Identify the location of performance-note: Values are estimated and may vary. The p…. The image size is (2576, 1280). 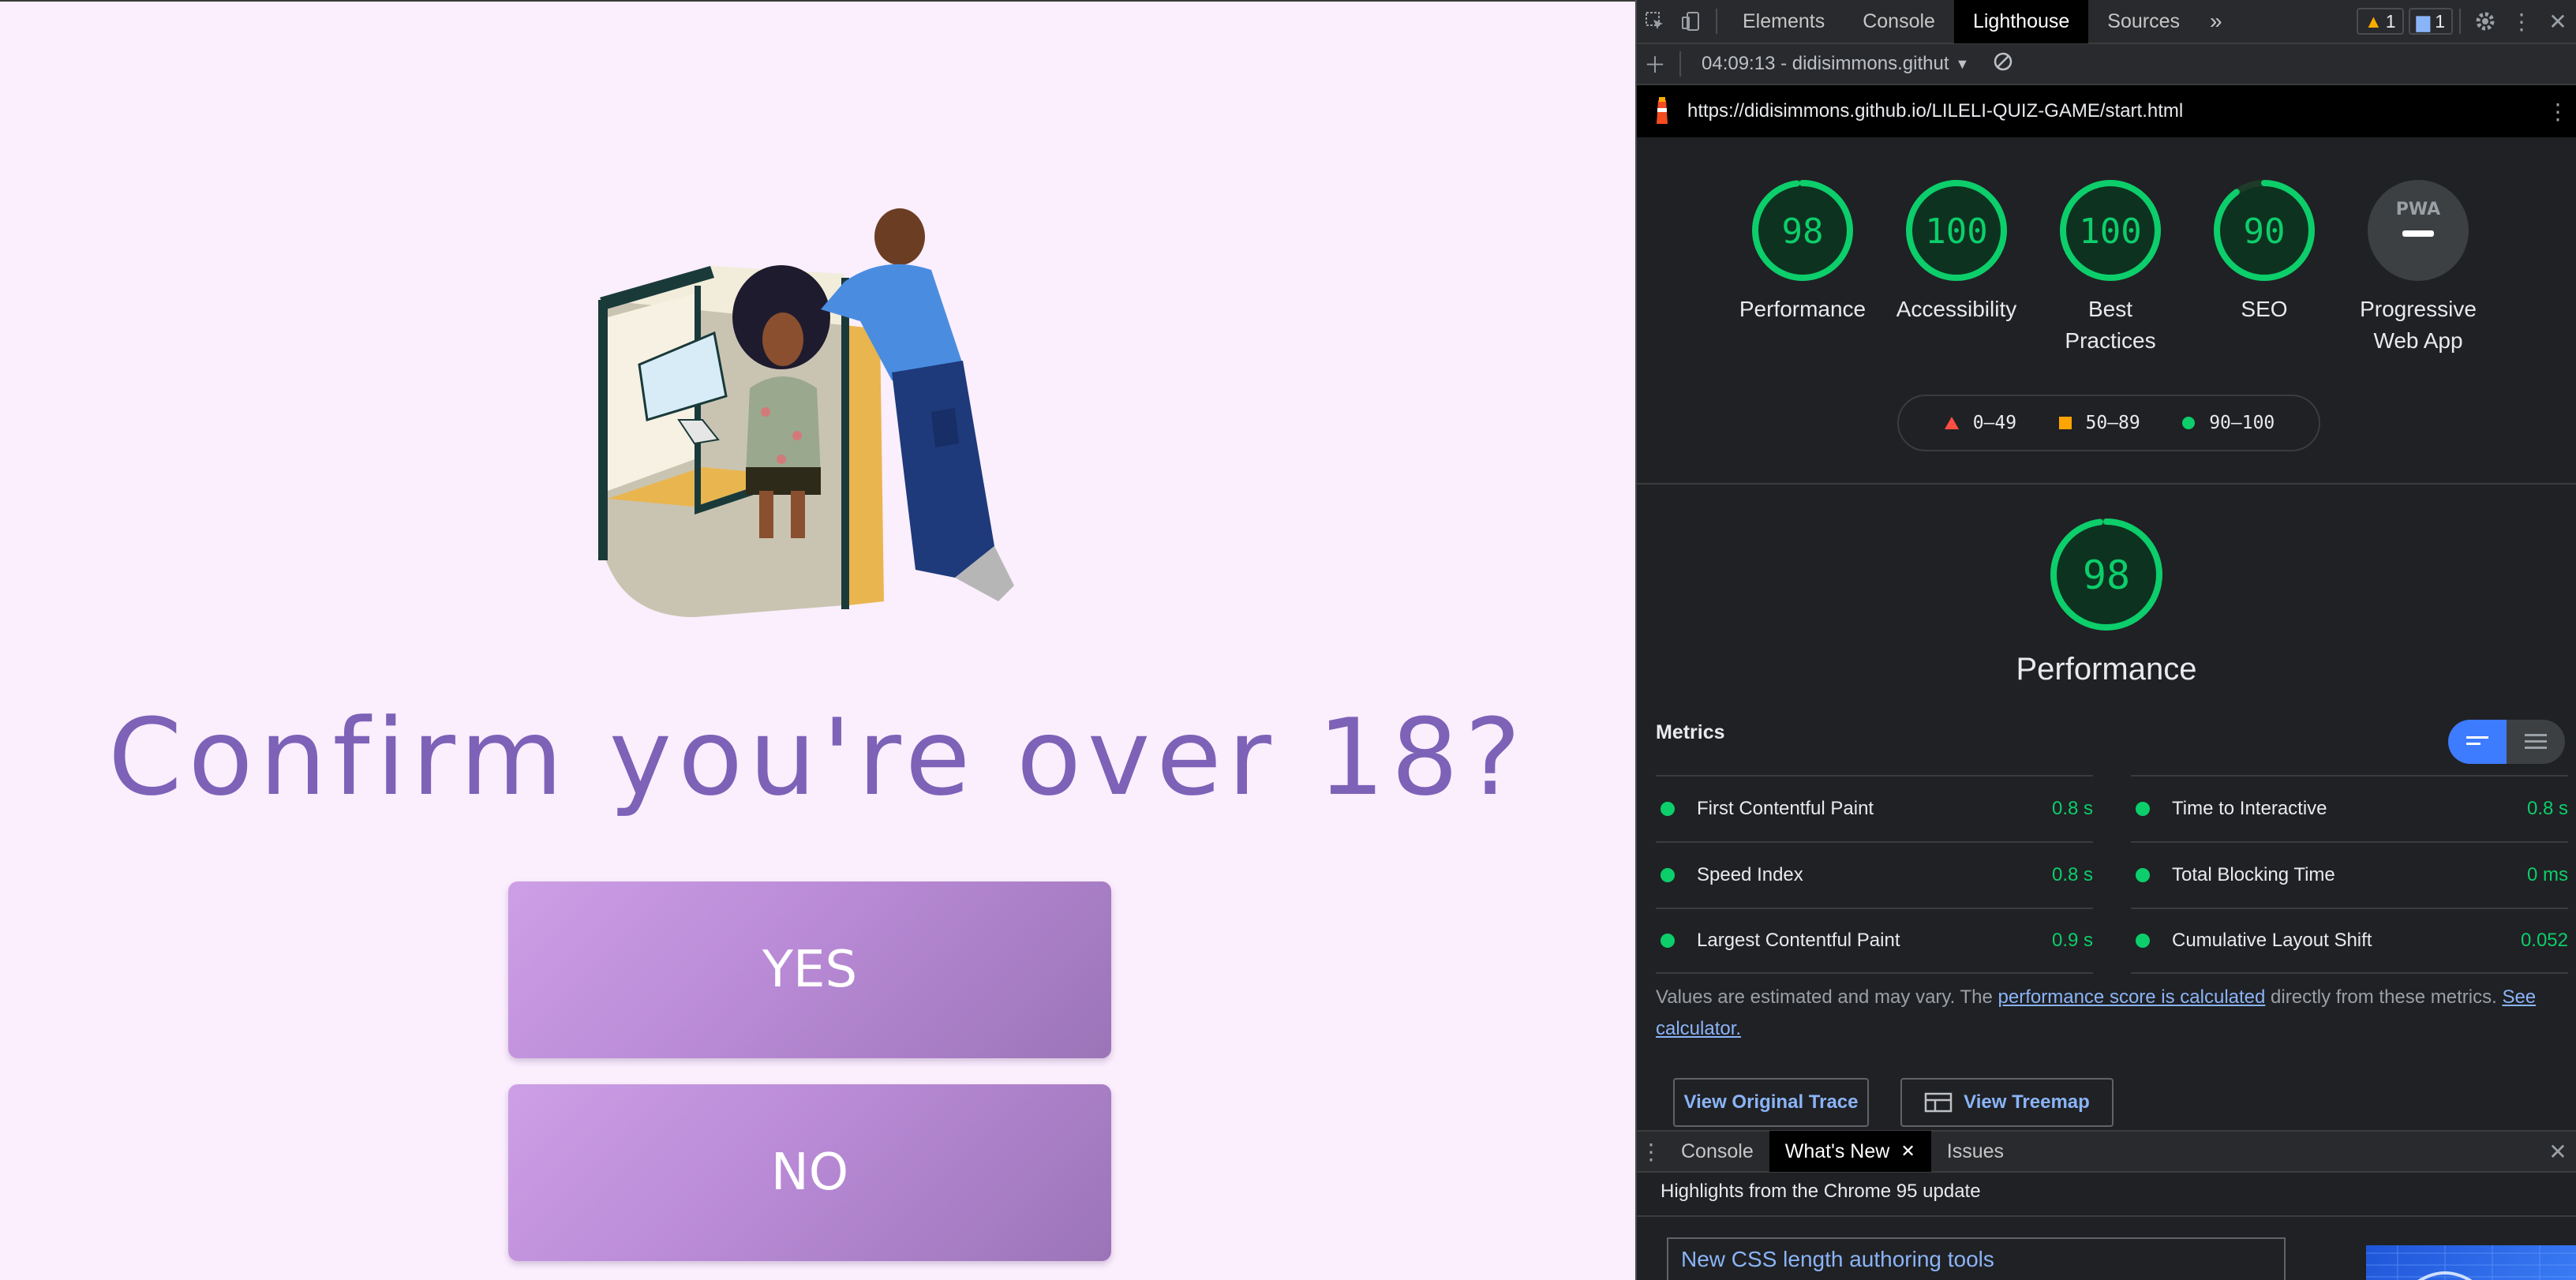
(2109, 1013).